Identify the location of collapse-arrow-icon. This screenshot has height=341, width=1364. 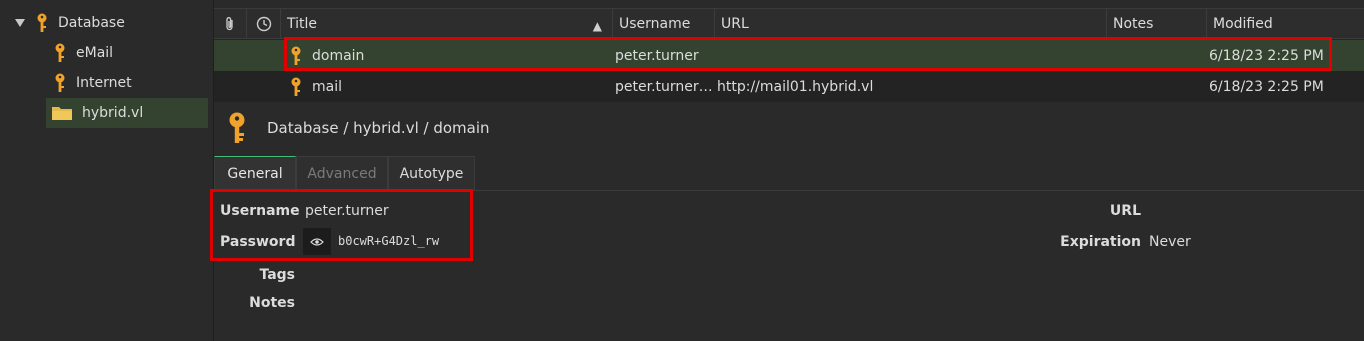
(20, 23).